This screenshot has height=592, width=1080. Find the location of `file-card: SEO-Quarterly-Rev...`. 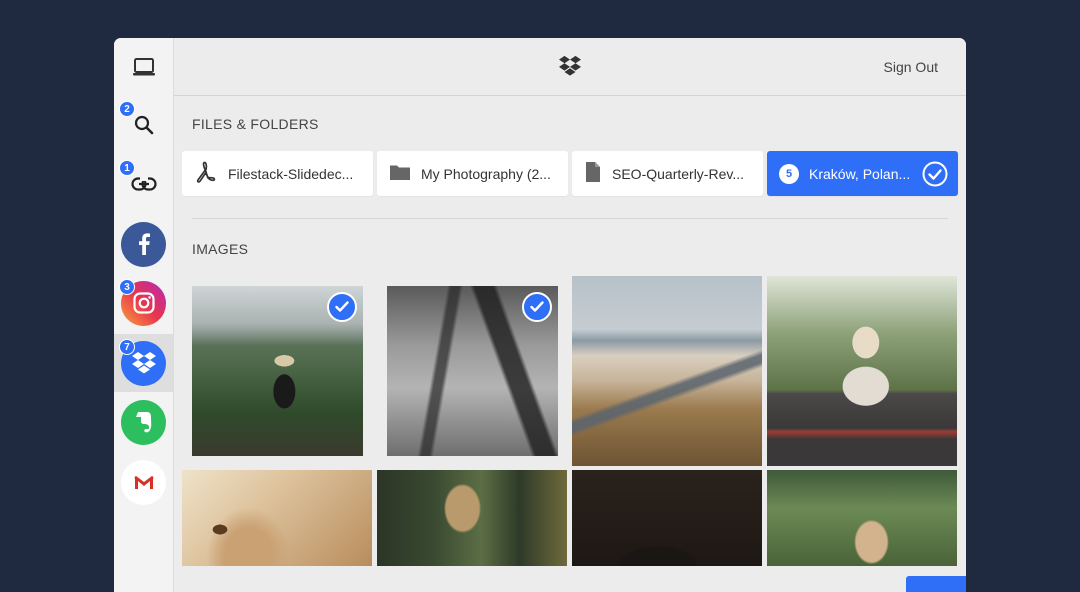

file-card: SEO-Quarterly-Rev... is located at coordinates (667, 173).